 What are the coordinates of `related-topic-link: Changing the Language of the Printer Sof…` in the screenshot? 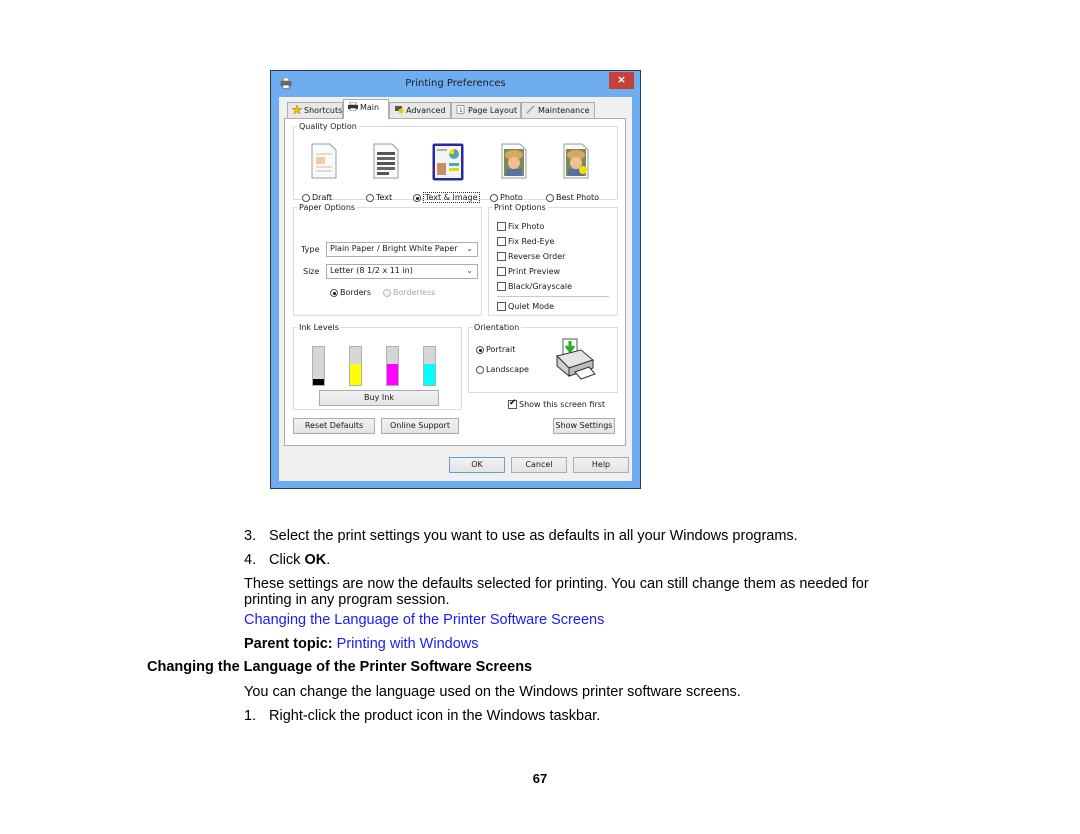 It's located at (424, 620).